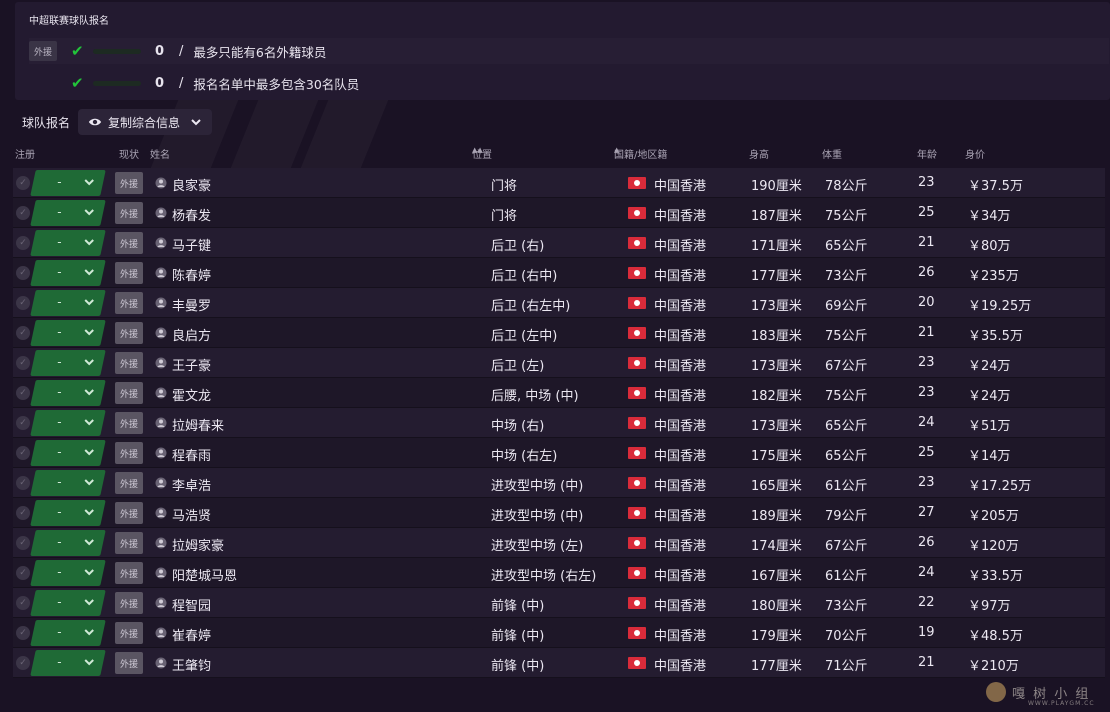  What do you see at coordinates (559, 663) in the screenshot?
I see `table-row: ✓ - 外援 王肇钧 前锋 (中) 中国香港 177厘米 71公斤 21 ￥210万` at bounding box center [559, 663].